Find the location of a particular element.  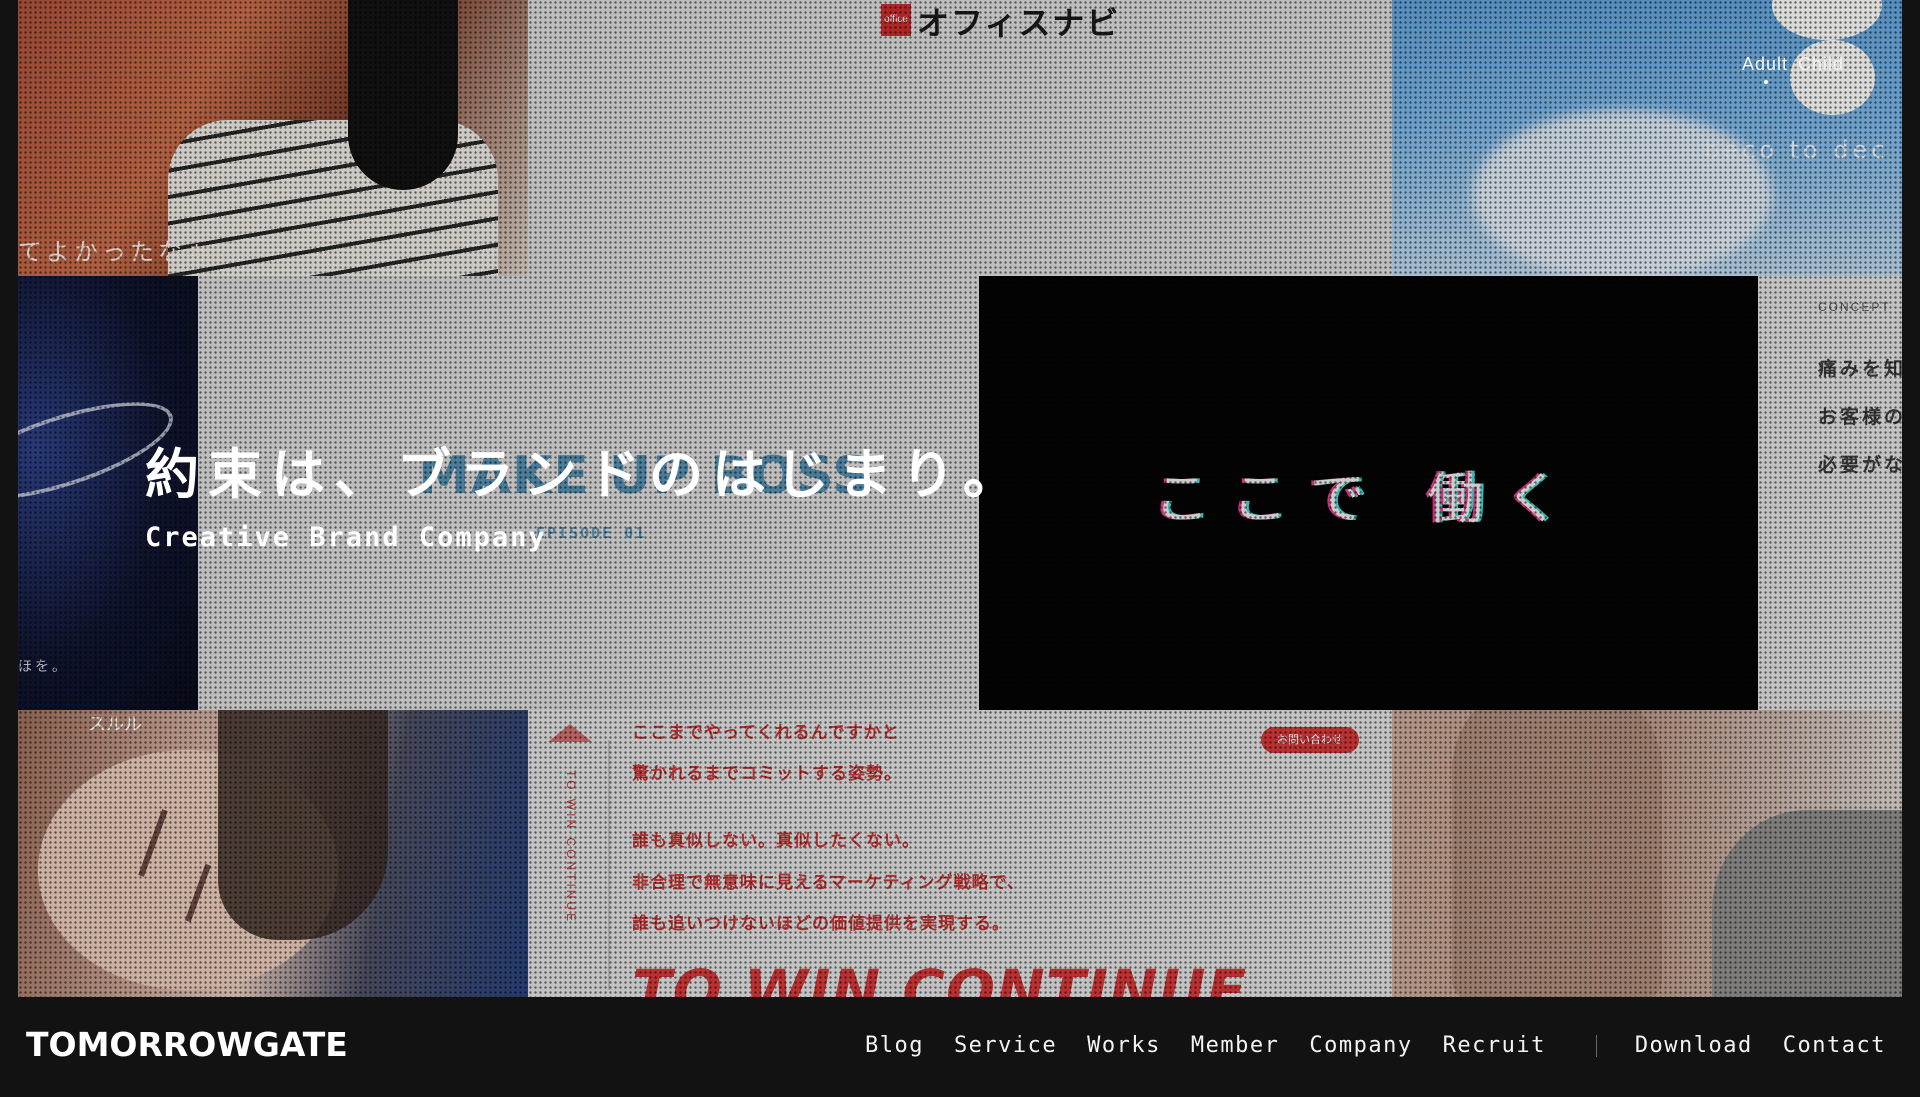

concept-line: 痛みを知 is located at coordinates (1860, 369).